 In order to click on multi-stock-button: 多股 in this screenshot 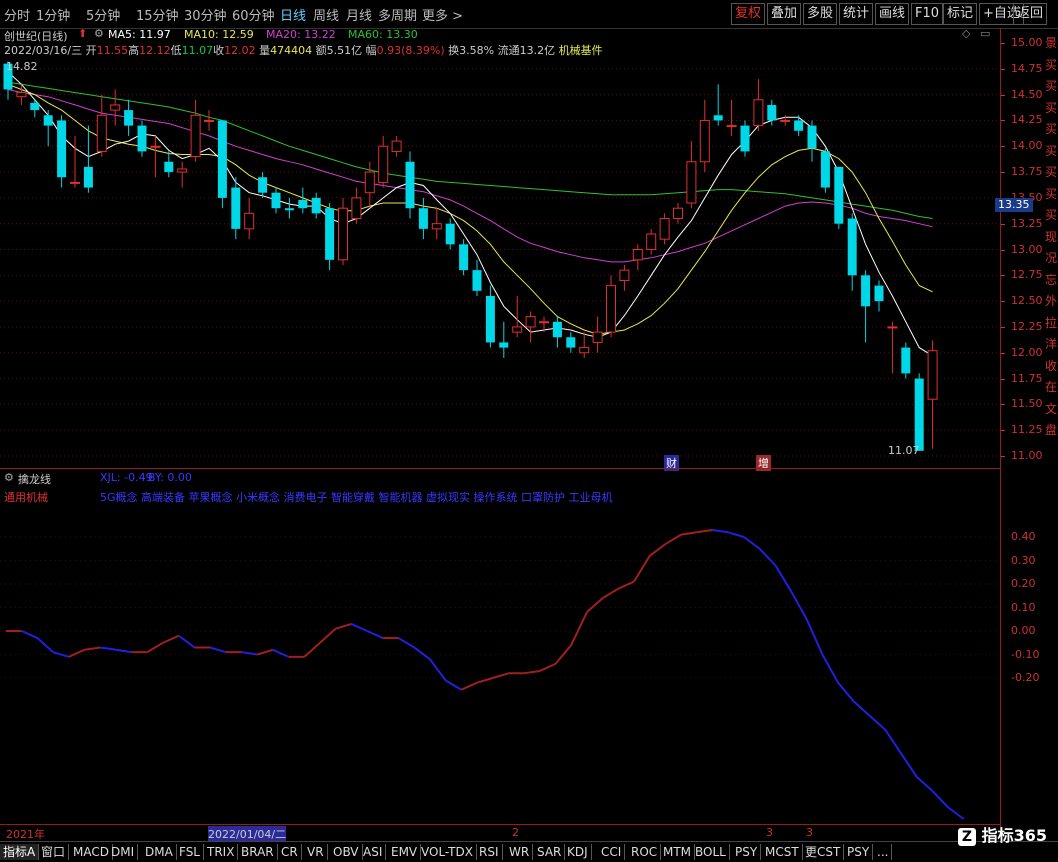, I will do `click(820, 14)`.